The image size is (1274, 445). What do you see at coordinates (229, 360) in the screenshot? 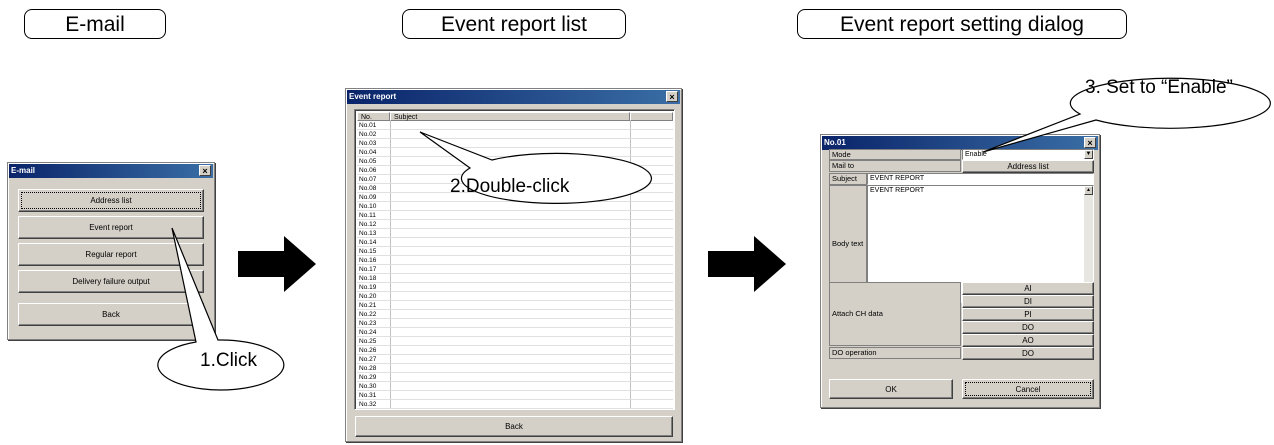
I see `callout-click-text: 1.Click` at bounding box center [229, 360].